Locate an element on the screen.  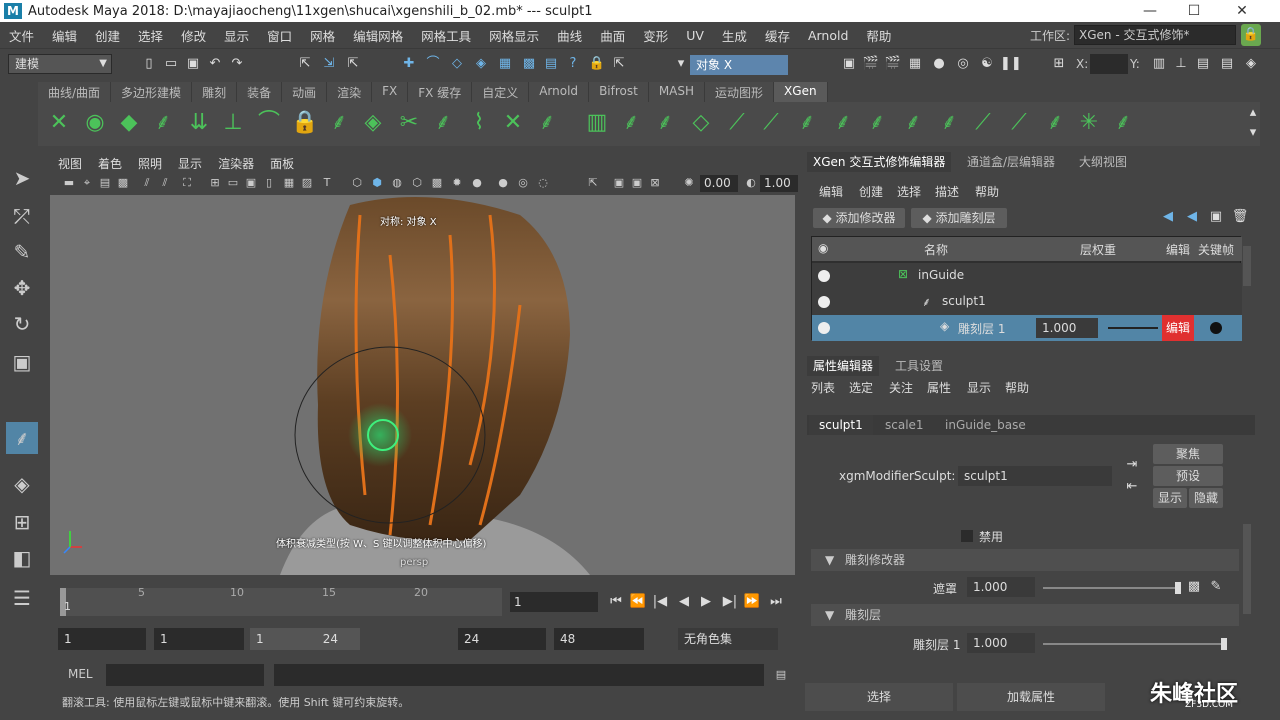
mask-slider-knob is located at coordinates (1178, 588).